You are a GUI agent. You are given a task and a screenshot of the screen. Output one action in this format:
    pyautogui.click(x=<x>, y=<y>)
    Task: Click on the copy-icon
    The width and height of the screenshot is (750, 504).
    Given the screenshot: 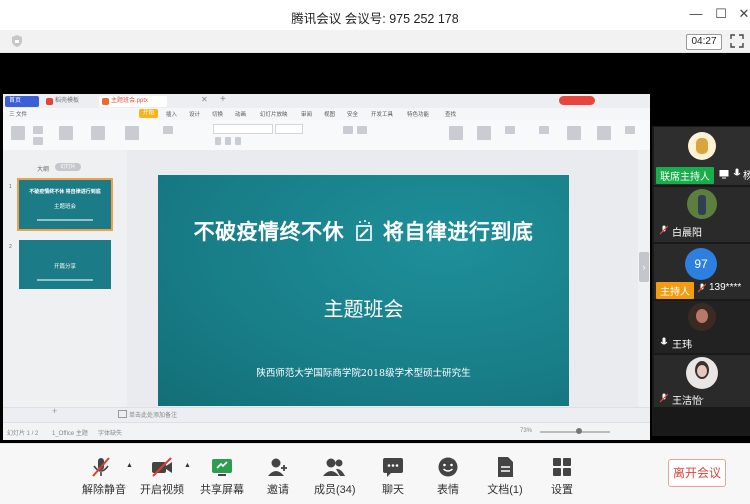 What is the action you would take?
    pyautogui.click(x=38, y=141)
    